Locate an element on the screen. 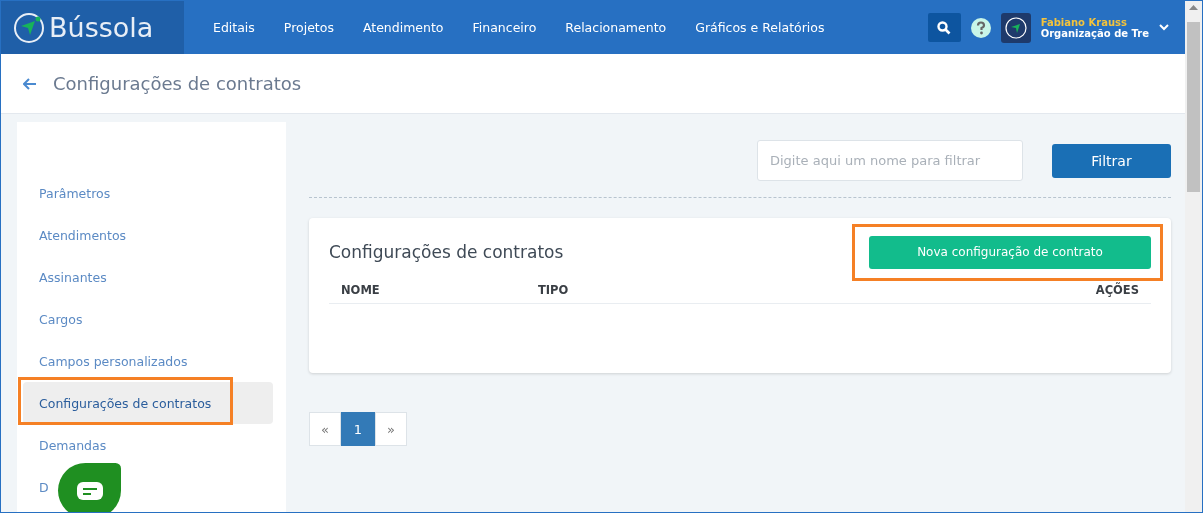  compass-icon is located at coordinates (1015, 27).